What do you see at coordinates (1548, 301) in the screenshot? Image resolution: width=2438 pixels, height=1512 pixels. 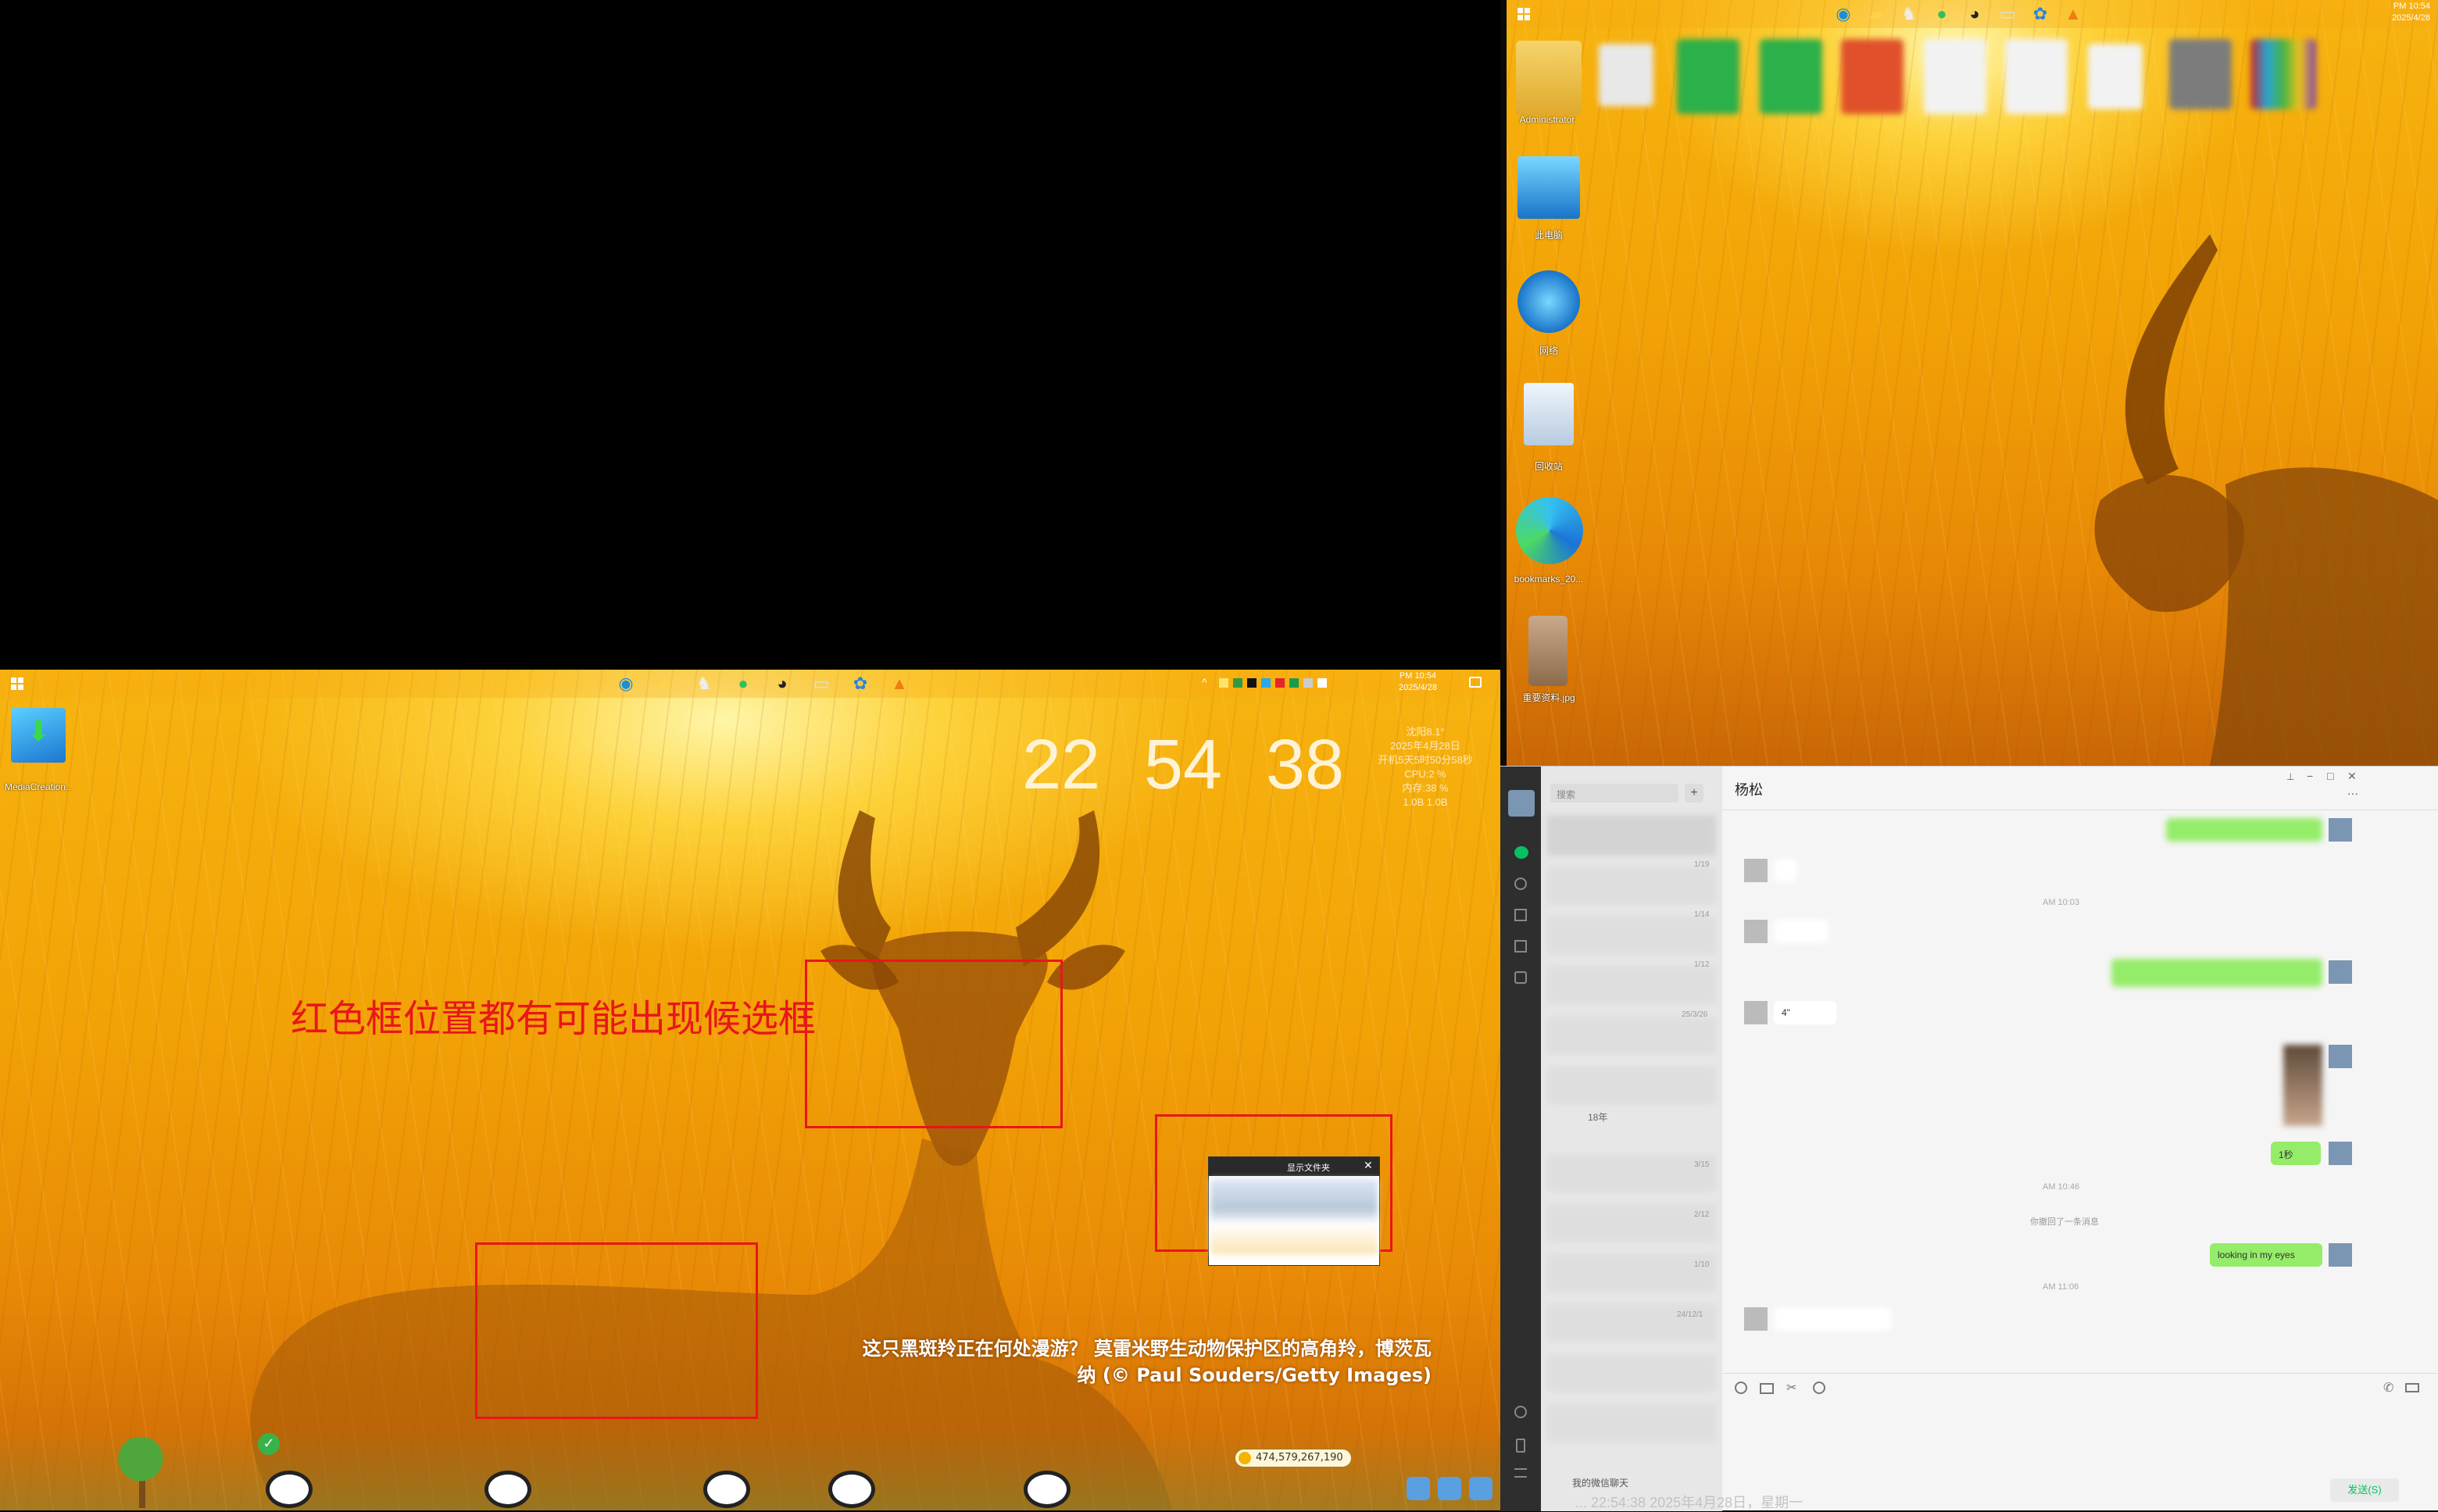 I see `network-icon` at bounding box center [1548, 301].